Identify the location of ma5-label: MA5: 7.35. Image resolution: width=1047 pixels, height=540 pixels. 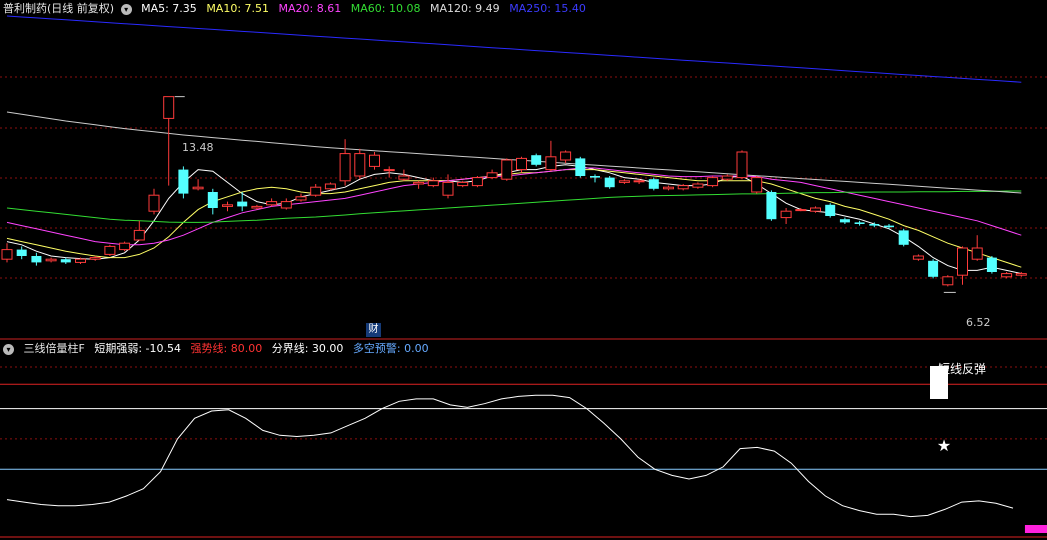
(169, 8).